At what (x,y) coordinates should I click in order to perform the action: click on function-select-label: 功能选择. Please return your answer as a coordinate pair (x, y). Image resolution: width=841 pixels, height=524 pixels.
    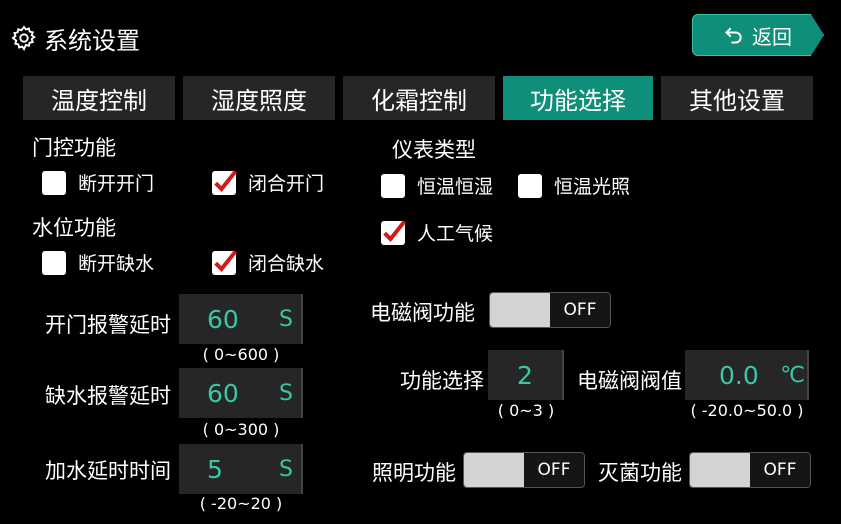
    Looking at the image, I should click on (442, 381).